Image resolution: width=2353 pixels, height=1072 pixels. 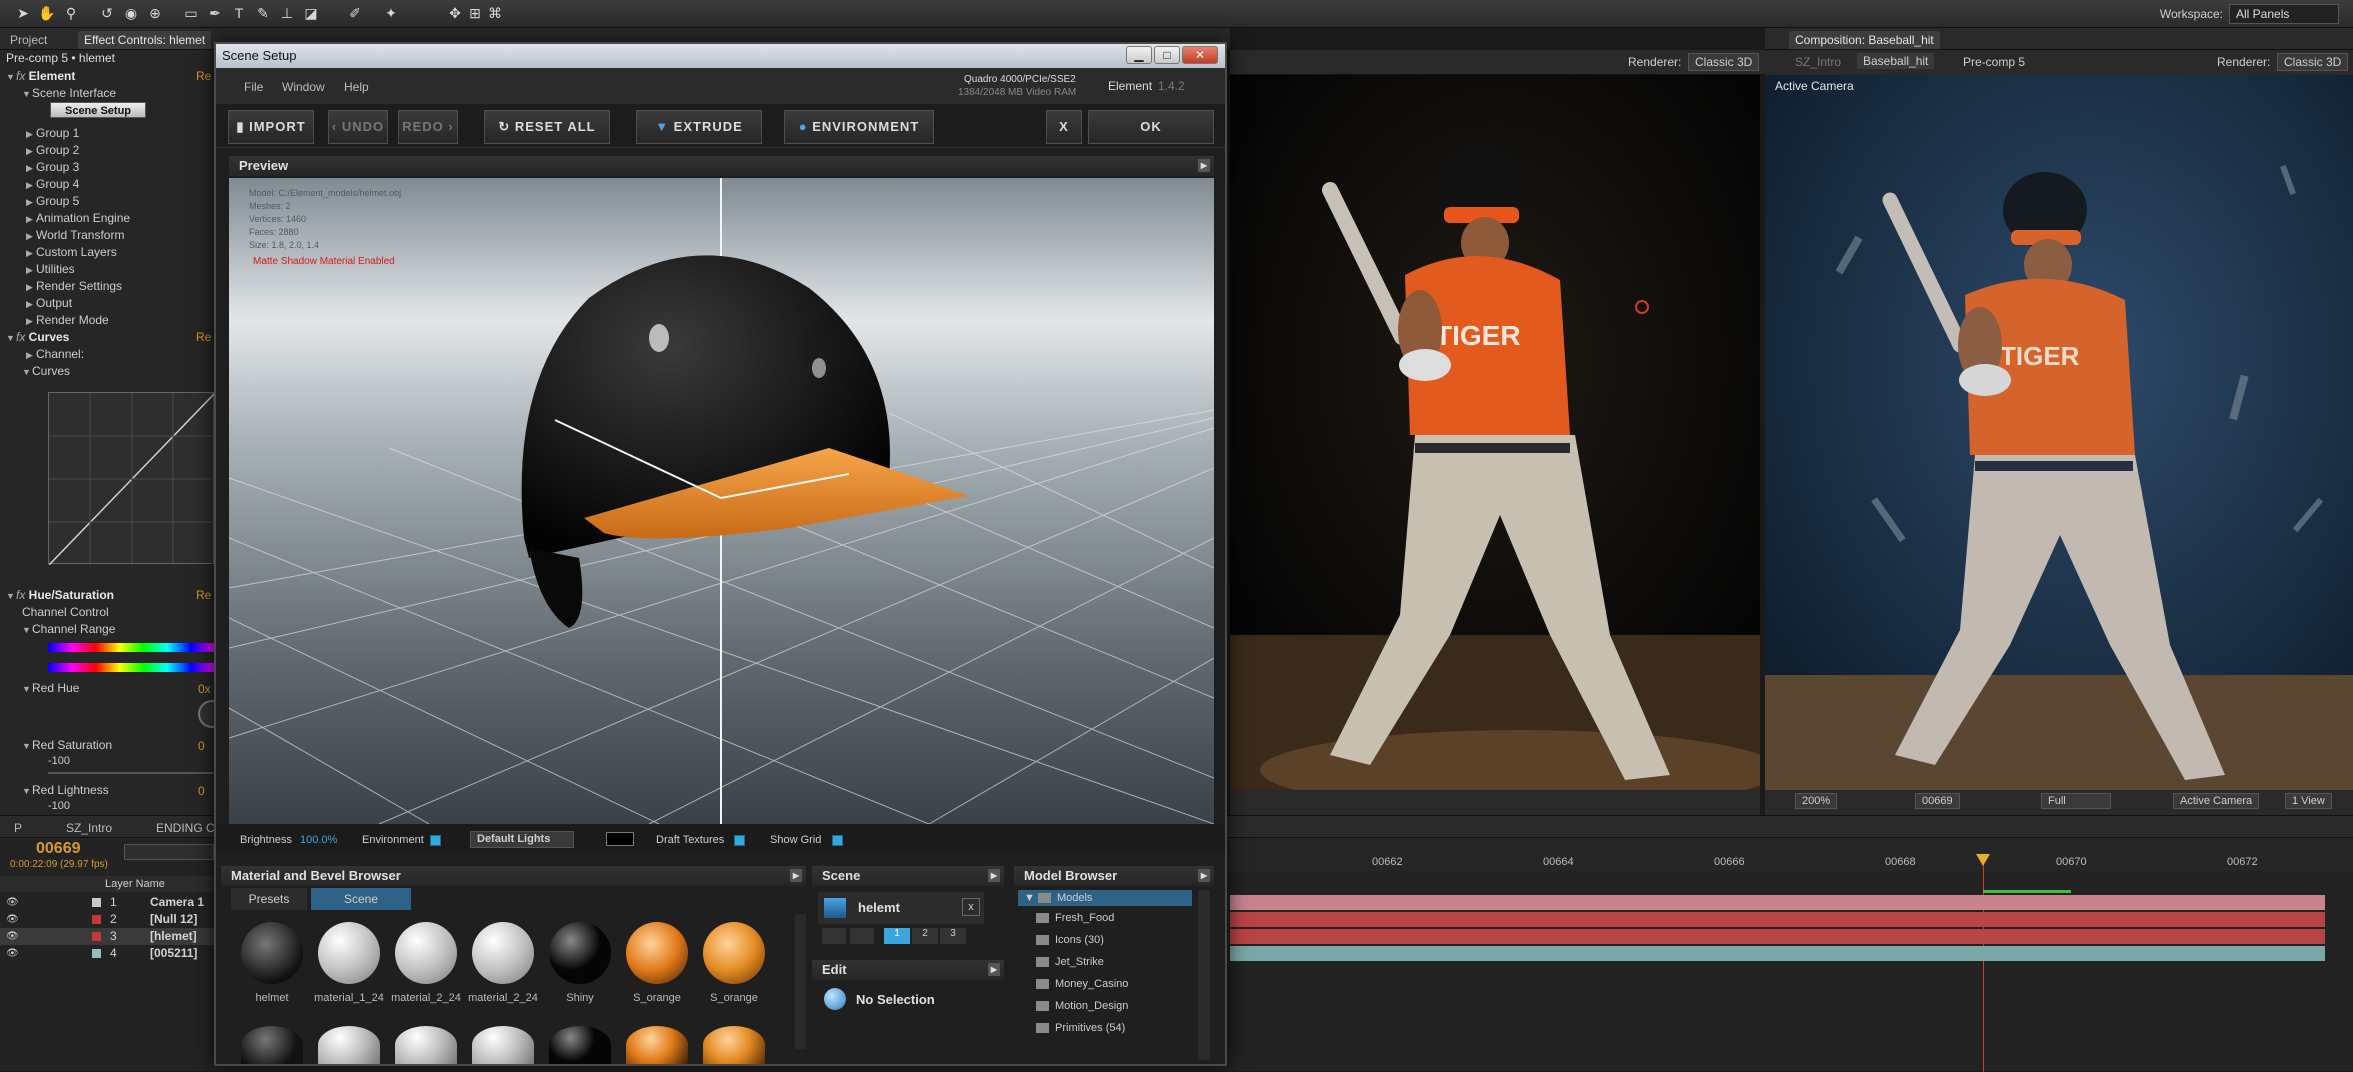 I want to click on view-axis-icon: ⌘, so click(x=495, y=13).